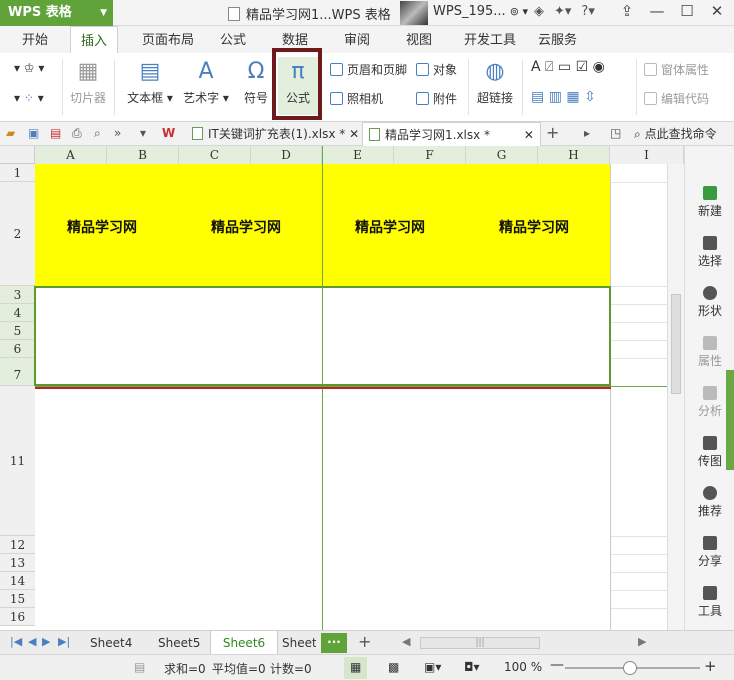 Image resolution: width=734 pixels, height=680 pixels. I want to click on camera-button: 照相机, so click(356, 98).